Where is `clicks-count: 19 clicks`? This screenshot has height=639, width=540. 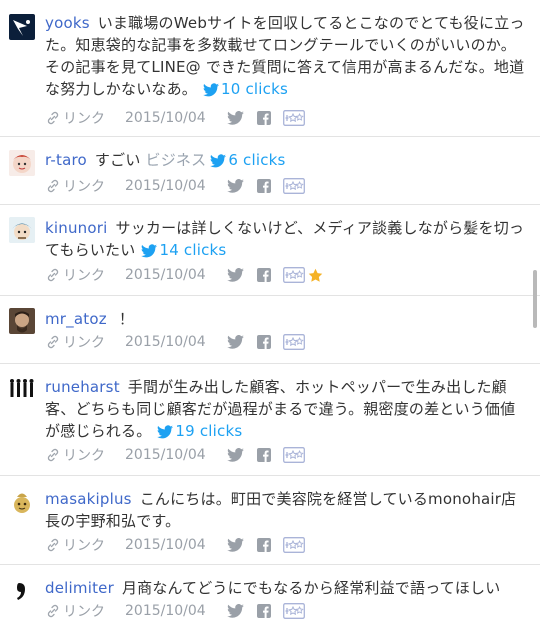 clicks-count: 19 clicks is located at coordinates (209, 431).